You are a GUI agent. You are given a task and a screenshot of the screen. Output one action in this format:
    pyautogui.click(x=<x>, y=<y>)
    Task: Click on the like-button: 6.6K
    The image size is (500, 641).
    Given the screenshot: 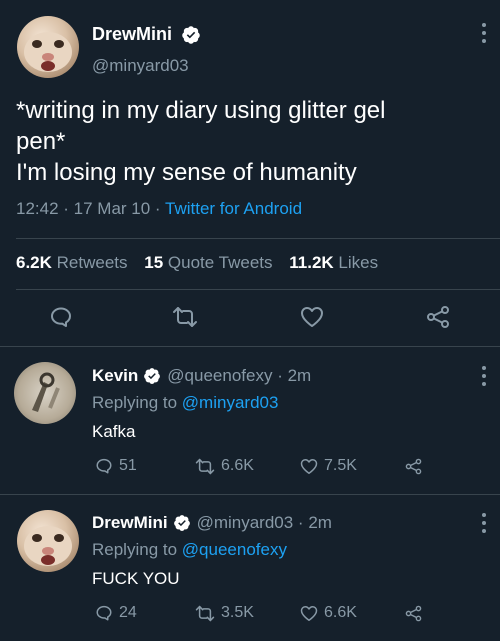 What is the action you would take?
    pyautogui.click(x=352, y=613)
    